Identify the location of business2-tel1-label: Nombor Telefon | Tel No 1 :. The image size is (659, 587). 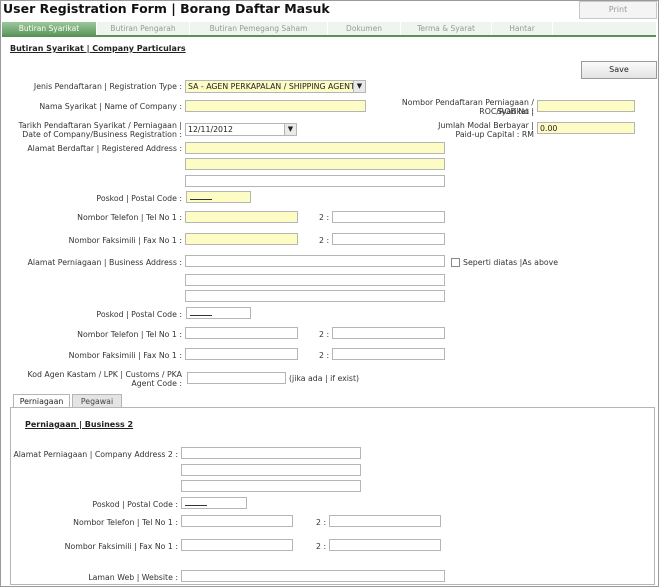
(125, 522).